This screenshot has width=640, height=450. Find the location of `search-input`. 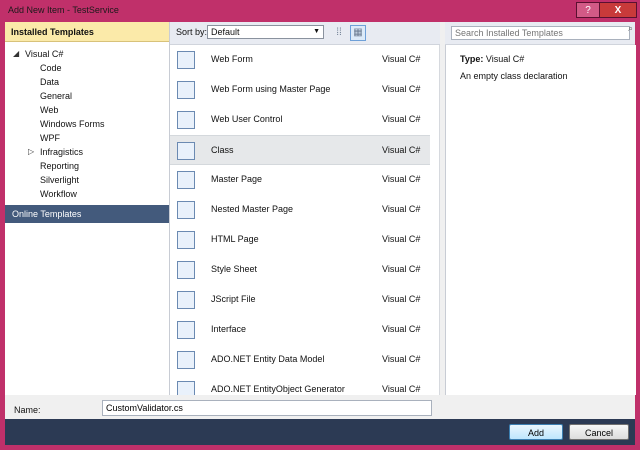

search-input is located at coordinates (540, 33).